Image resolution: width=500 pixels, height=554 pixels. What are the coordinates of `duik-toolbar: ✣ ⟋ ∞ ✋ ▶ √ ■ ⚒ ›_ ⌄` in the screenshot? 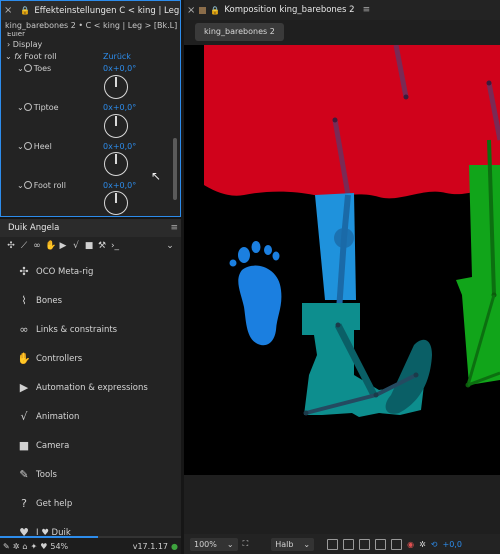 It's located at (90, 246).